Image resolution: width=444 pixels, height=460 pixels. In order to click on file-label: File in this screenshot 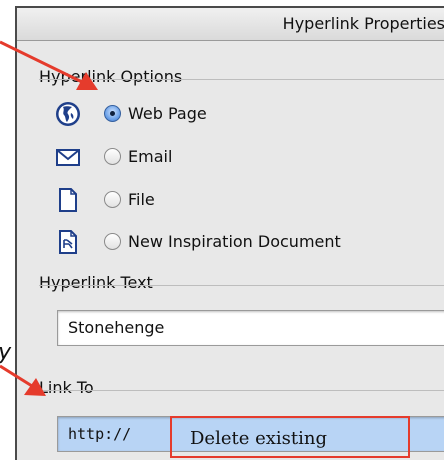, I will do `click(141, 199)`.